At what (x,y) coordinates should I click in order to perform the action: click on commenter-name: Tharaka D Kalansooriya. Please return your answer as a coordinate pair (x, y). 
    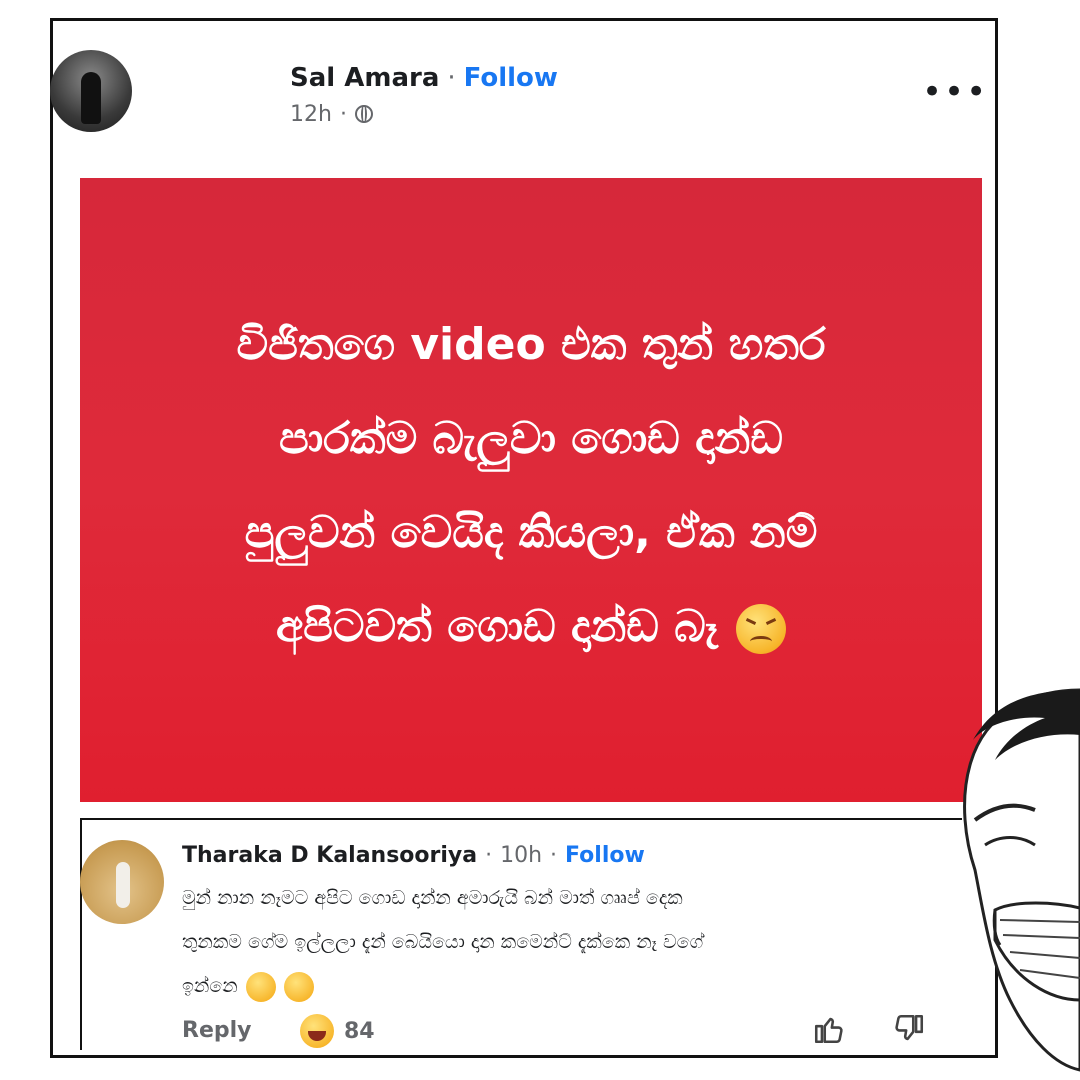
    Looking at the image, I should click on (329, 855).